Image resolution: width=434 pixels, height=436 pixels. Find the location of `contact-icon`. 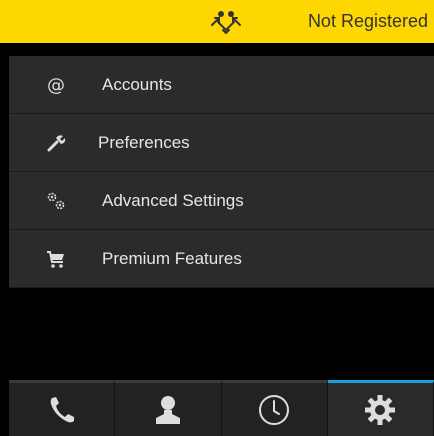

contact-icon is located at coordinates (167, 409).